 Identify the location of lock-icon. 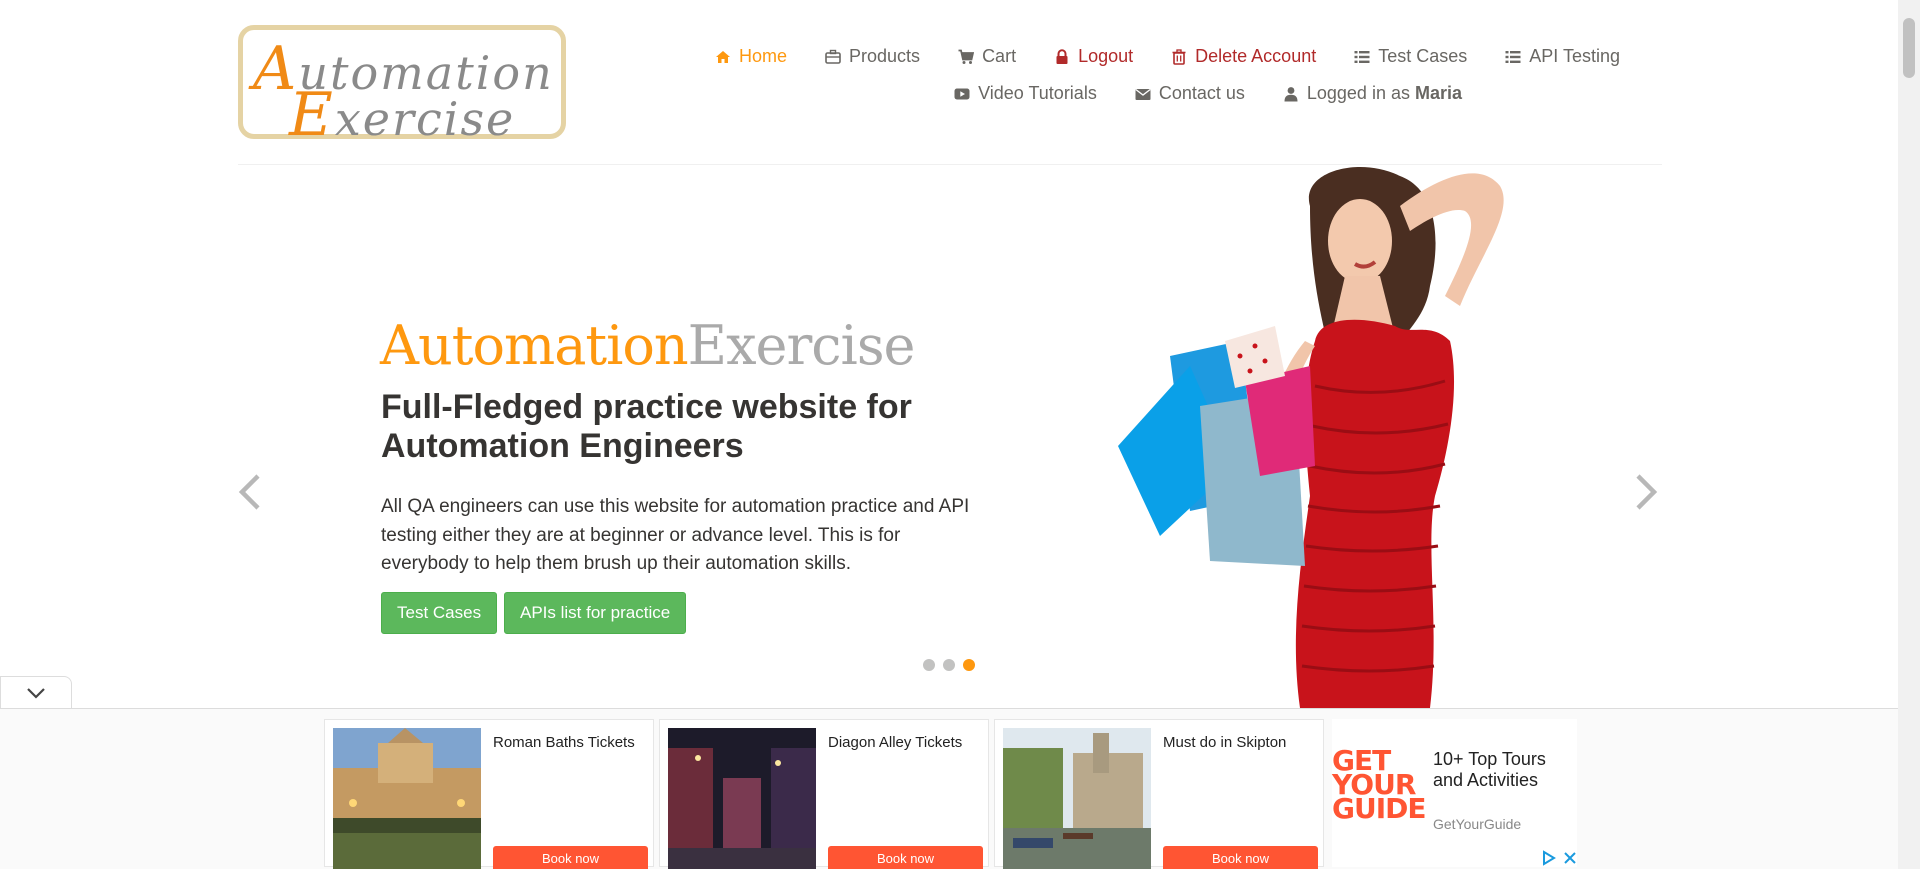
(1062, 56).